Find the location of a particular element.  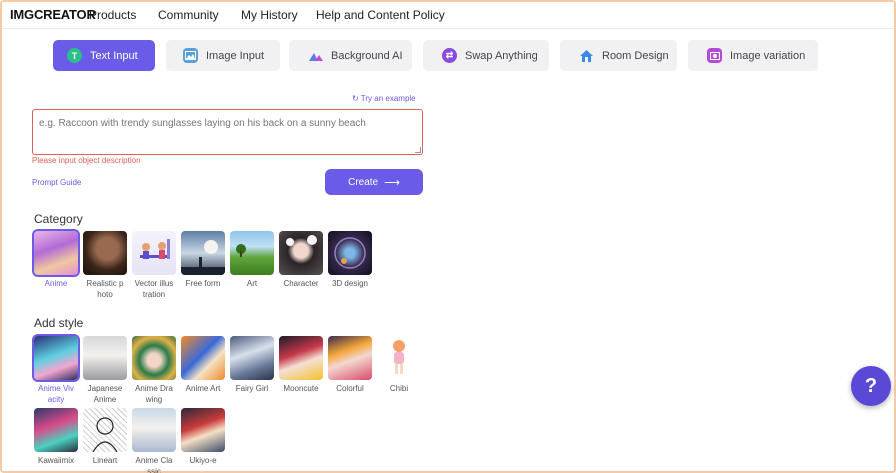

tab-label: Image variation is located at coordinates (768, 55).